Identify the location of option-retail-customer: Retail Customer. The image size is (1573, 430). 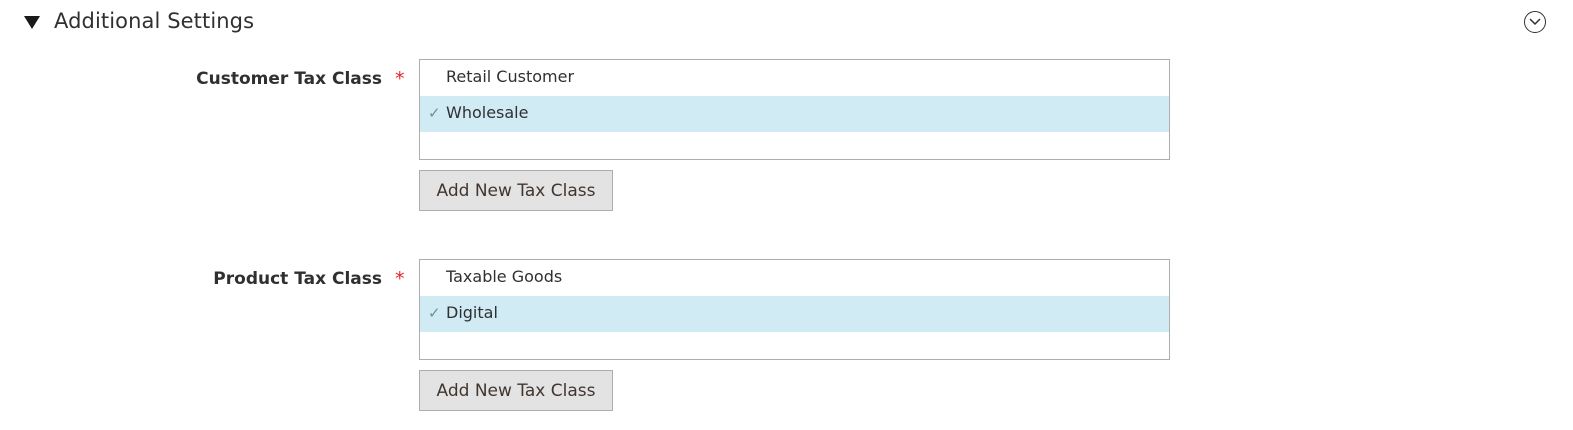
(794, 78).